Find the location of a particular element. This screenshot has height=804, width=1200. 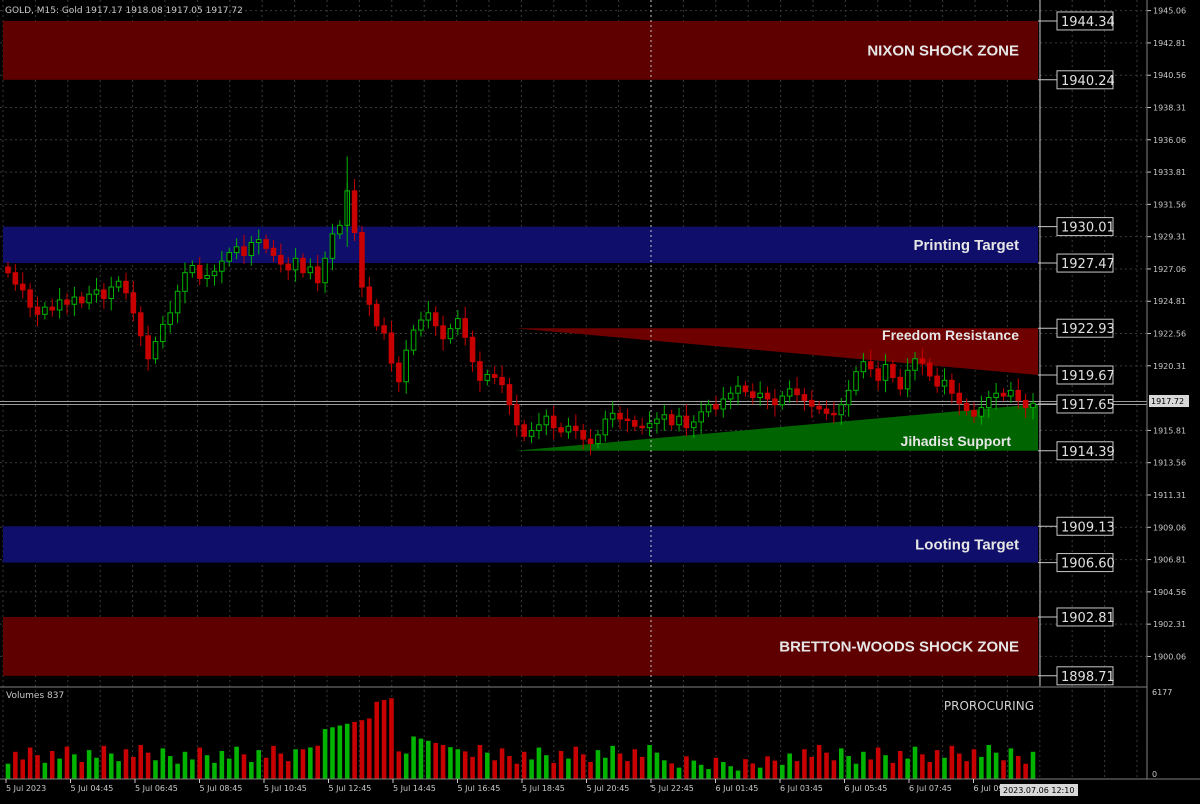

time-tick-label: 5 Jul 18:45 is located at coordinates (543, 788).